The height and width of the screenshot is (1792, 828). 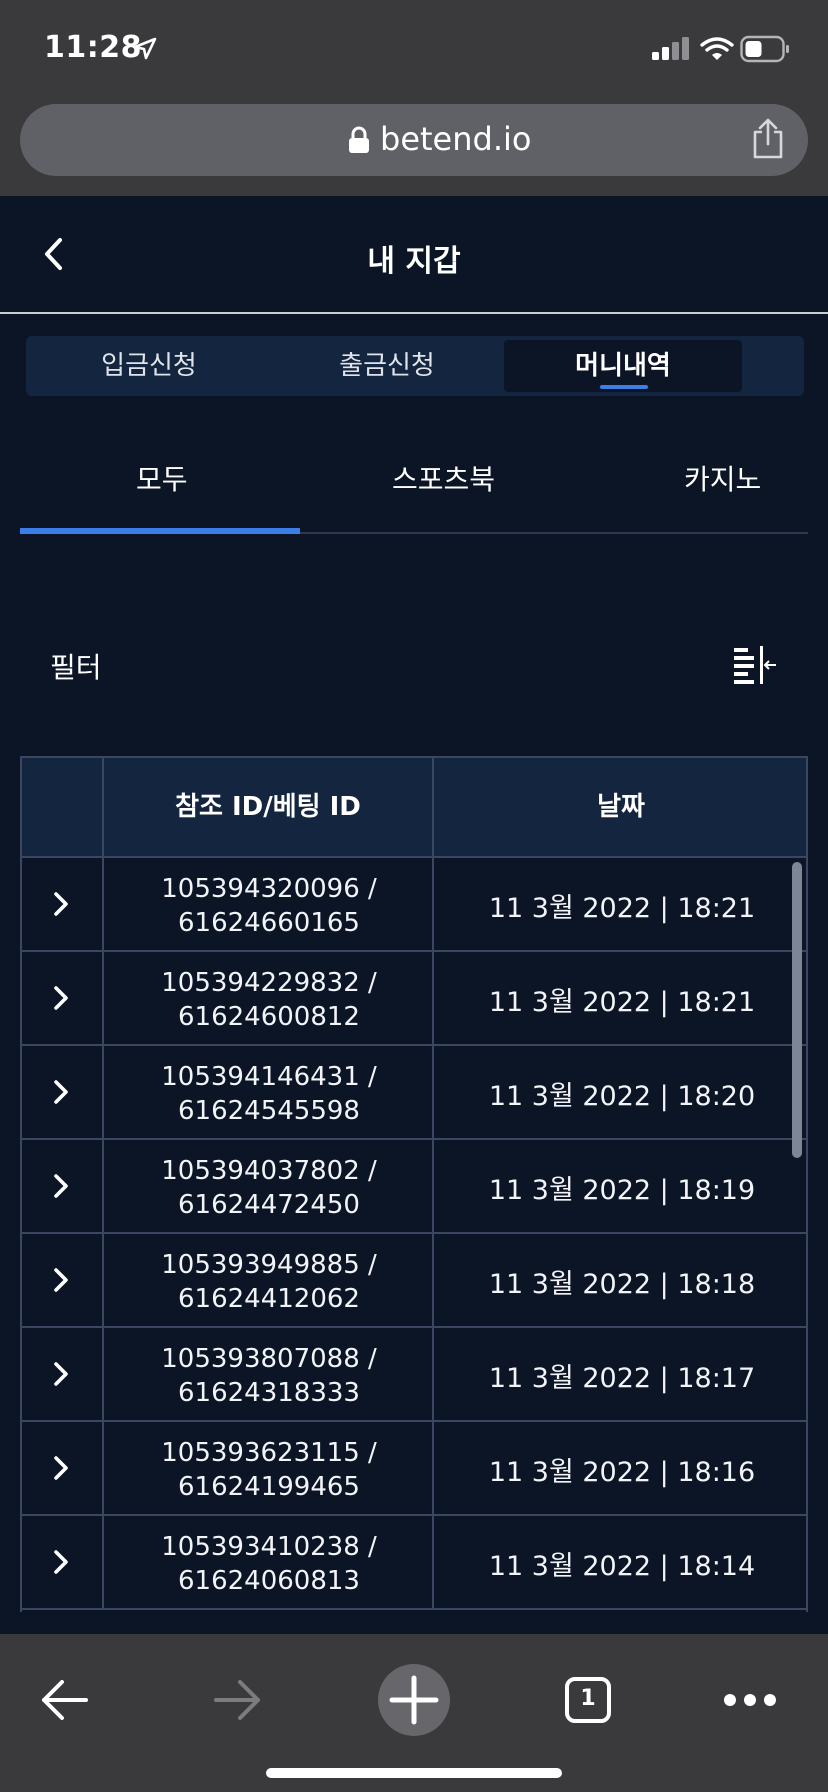 I want to click on date-cell: 11 3월 2022 | 18:14, so click(x=619, y=1562).